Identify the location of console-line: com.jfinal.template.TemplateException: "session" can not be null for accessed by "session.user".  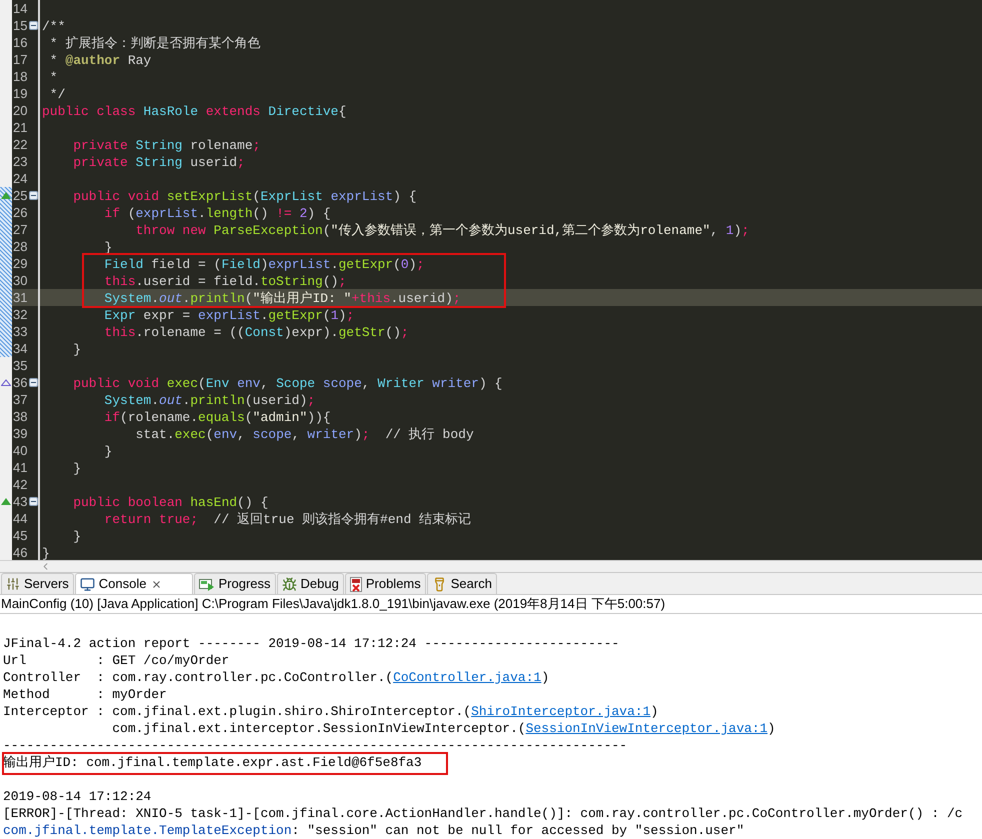
(373, 830).